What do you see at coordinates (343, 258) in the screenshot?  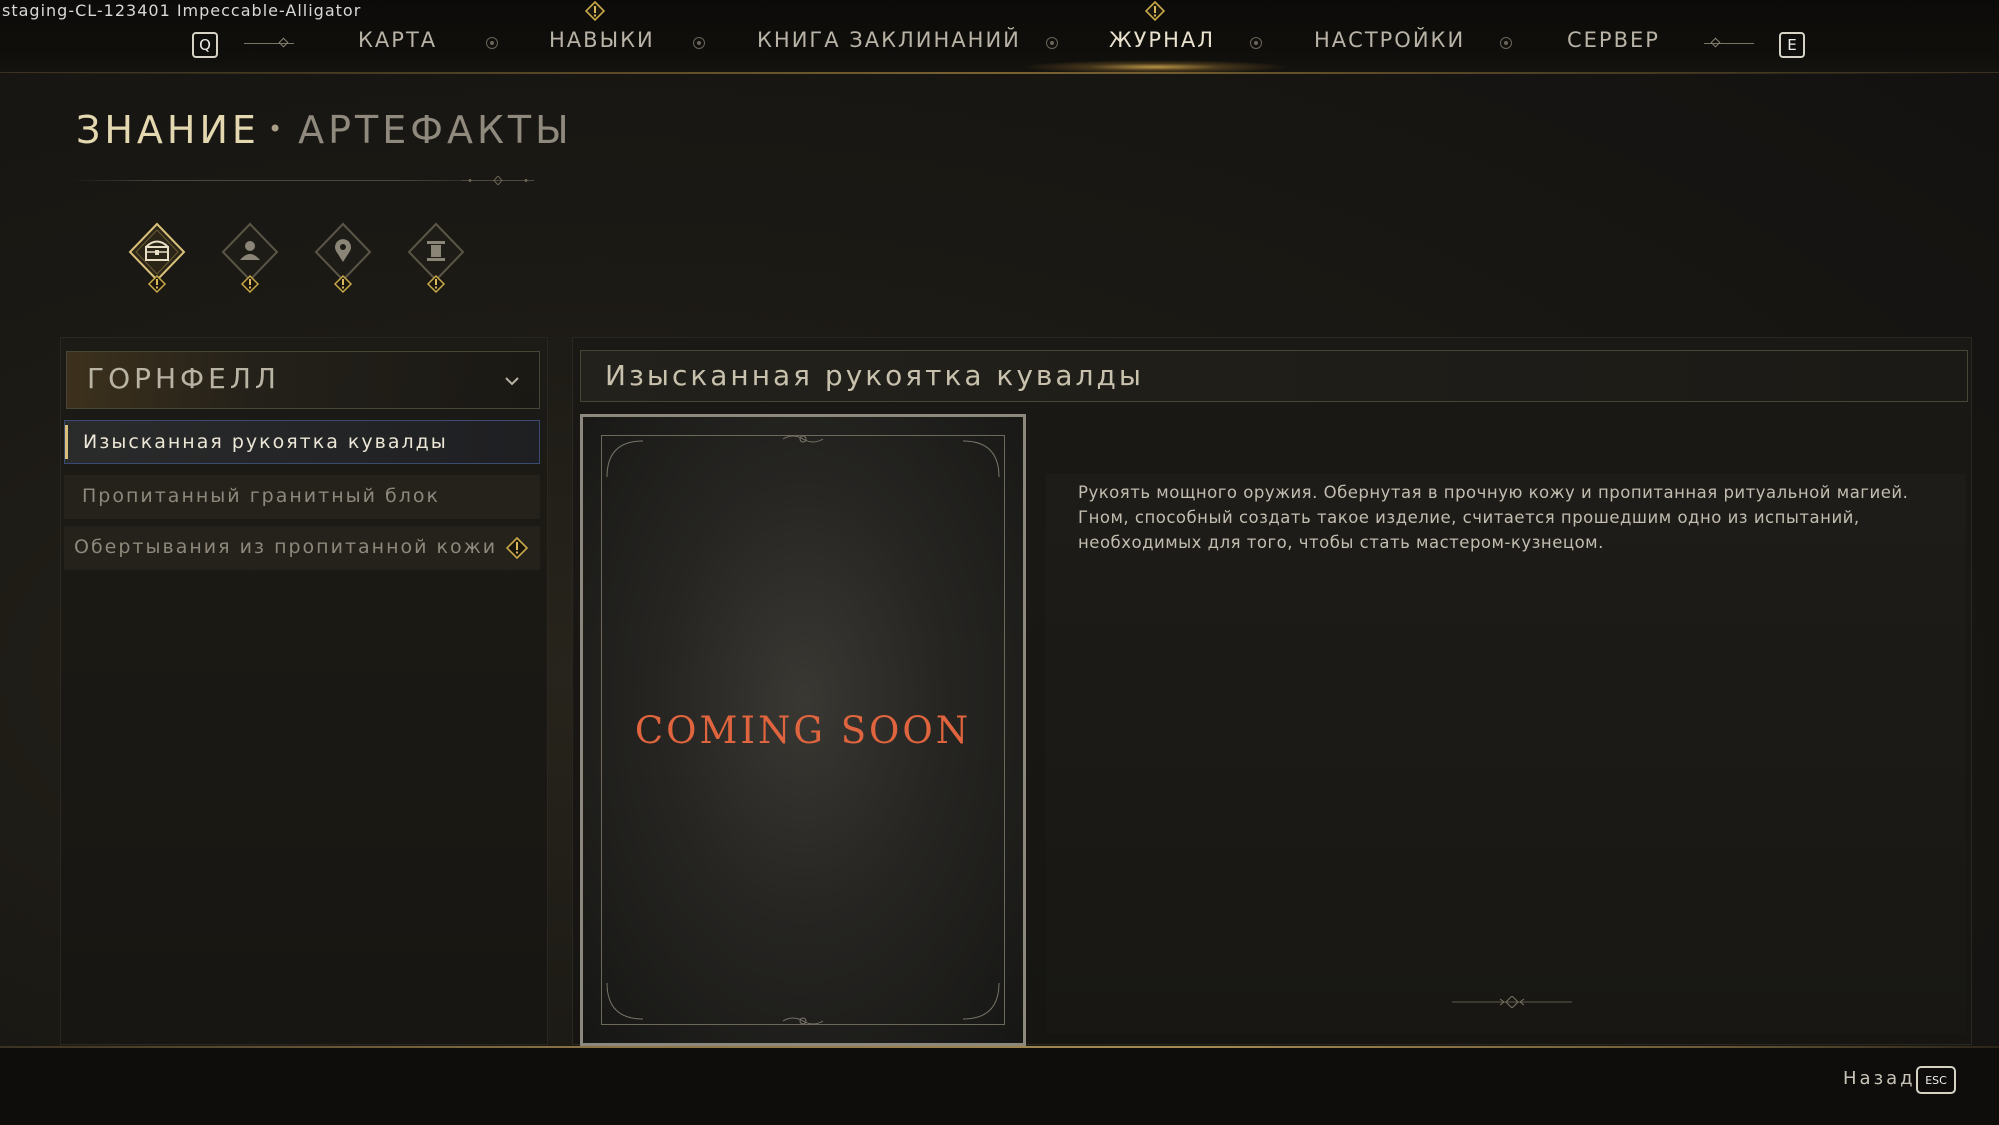 I see `category-locations-button` at bounding box center [343, 258].